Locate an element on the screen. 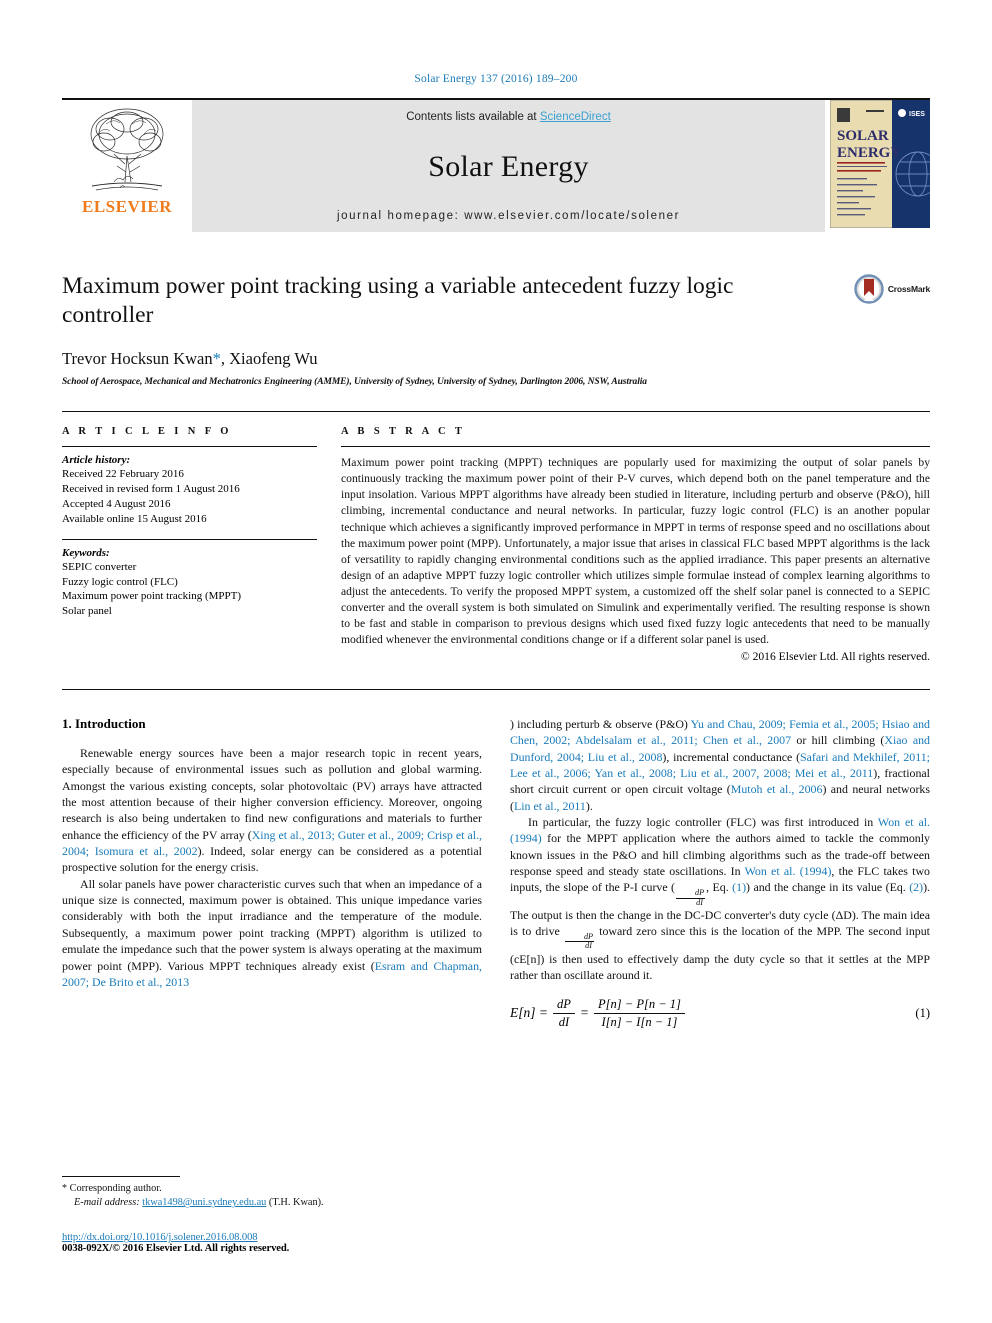 Image resolution: width=992 pixels, height=1323 pixels. author-list: Trevor Hocksun Kwan*, Xiaofeng Wu is located at coordinates (496, 359).